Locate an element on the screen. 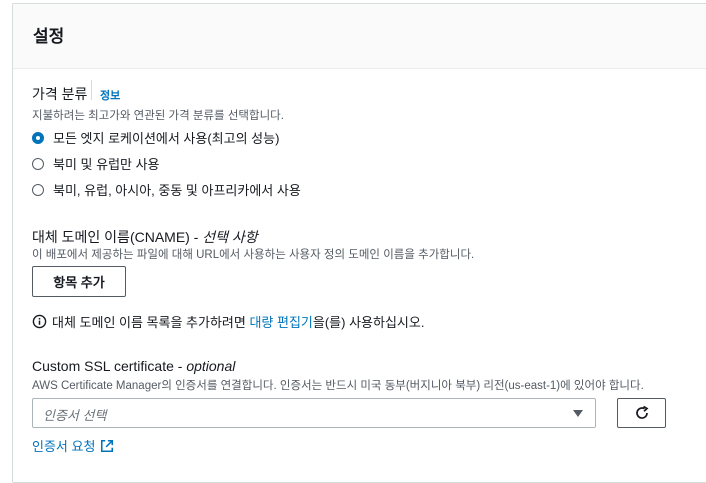 This screenshot has width=706, height=483. radio-label: 북미 및 유럽만 사용 is located at coordinates (106, 164).